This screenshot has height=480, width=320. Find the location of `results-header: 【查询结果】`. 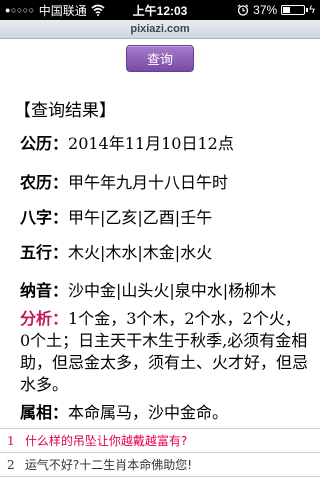

results-header: 【查询结果】 is located at coordinates (65, 111).